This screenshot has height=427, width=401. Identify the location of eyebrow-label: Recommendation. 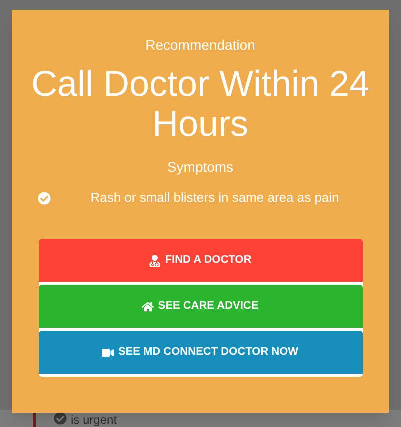
(201, 45).